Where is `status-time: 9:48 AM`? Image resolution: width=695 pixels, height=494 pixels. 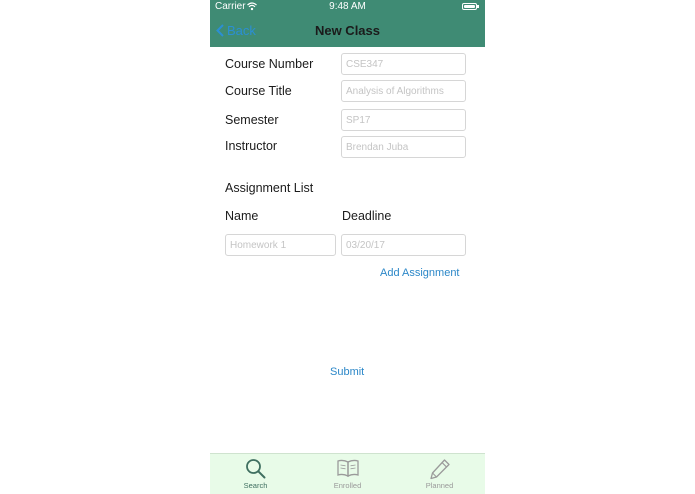
status-time: 9:48 AM is located at coordinates (347, 6).